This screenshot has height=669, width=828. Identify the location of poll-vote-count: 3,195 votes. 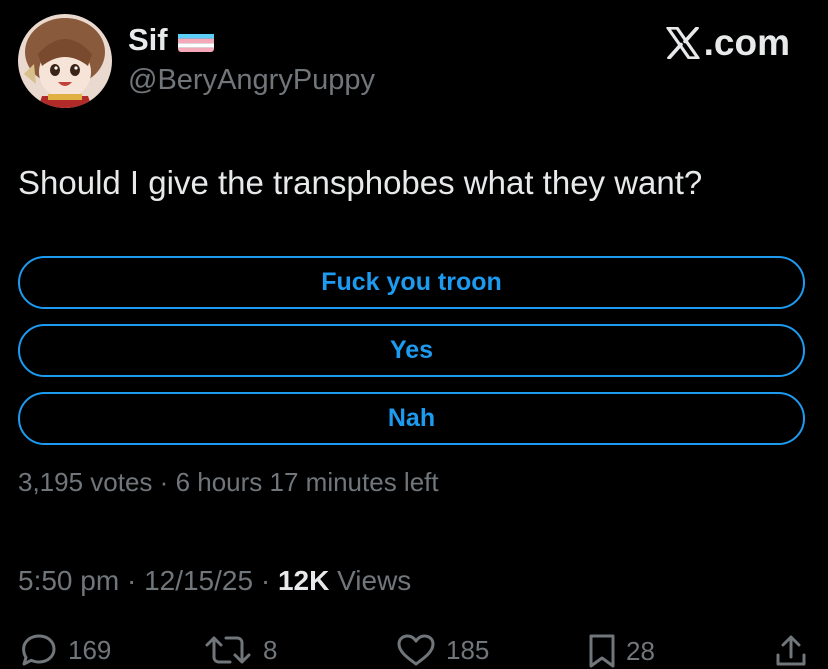
(85, 482).